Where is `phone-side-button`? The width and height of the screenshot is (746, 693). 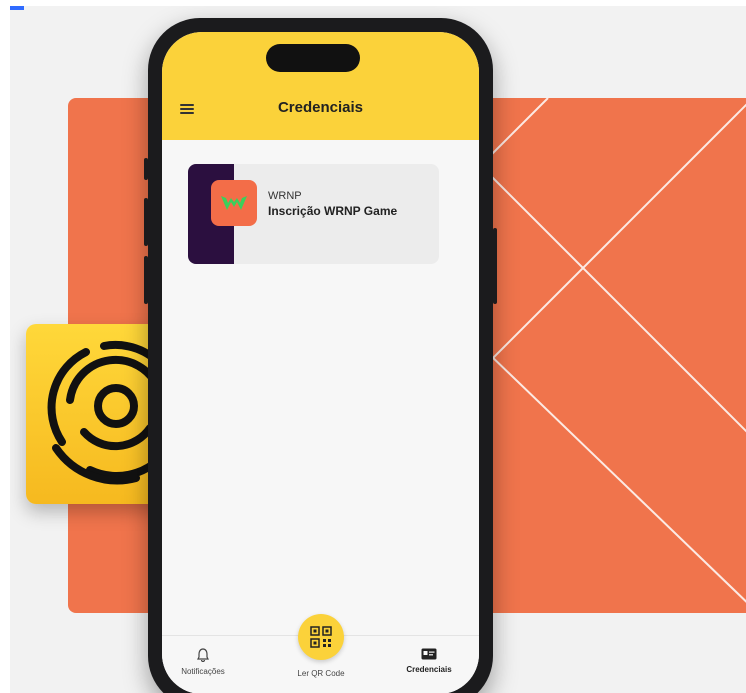 phone-side-button is located at coordinates (146, 169).